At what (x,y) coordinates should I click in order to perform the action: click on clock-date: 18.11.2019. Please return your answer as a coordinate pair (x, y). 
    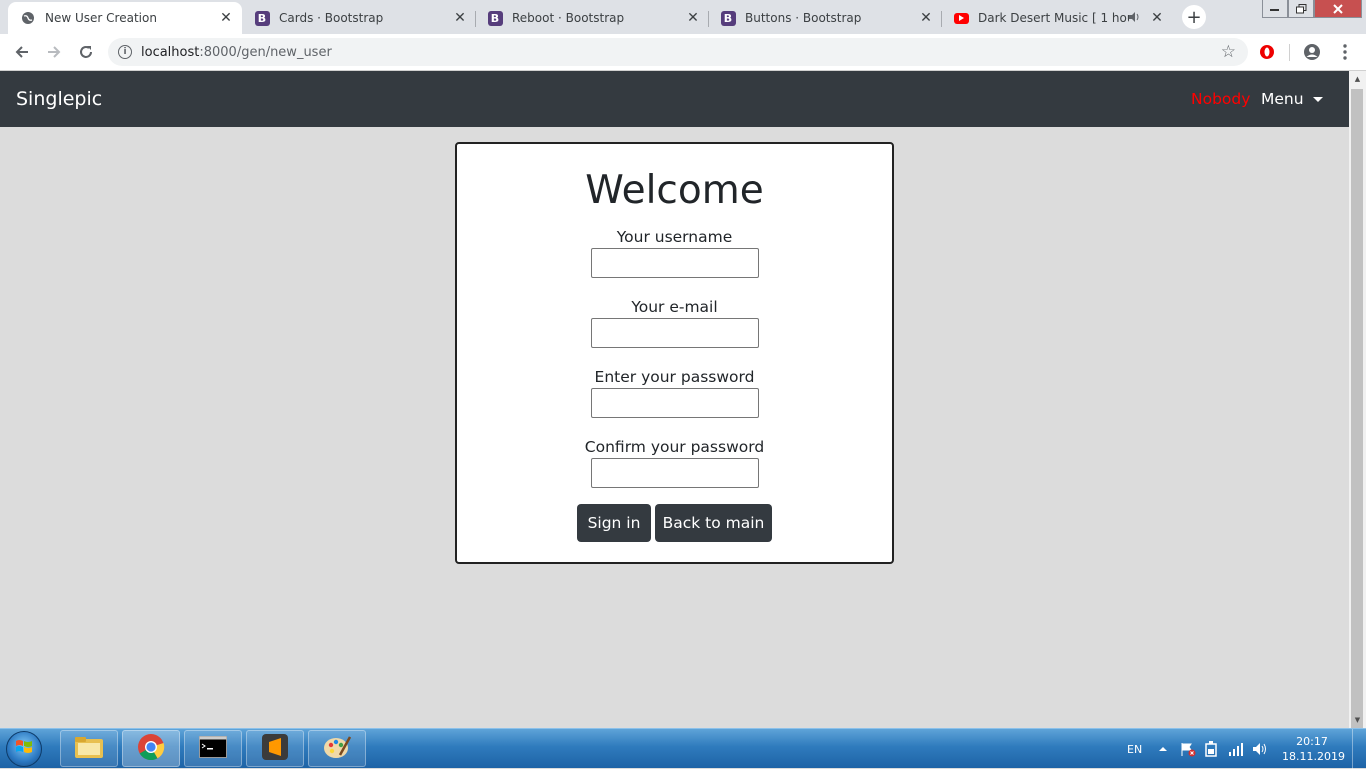
    Looking at the image, I should click on (1313, 756).